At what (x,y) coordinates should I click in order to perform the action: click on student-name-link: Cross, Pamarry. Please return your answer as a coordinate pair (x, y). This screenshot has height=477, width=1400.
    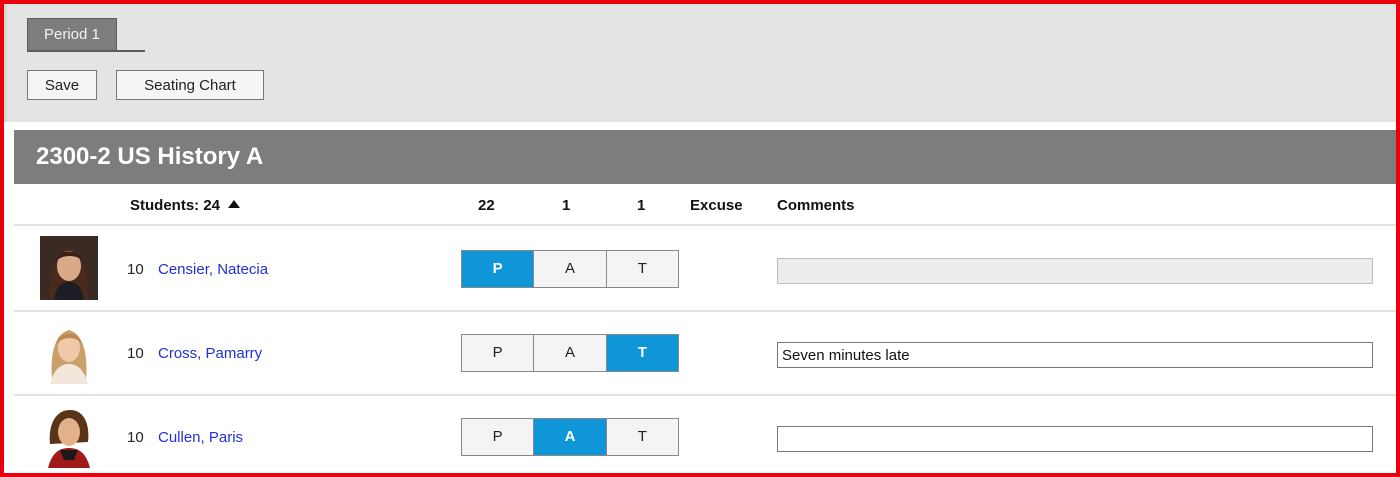
    Looking at the image, I should click on (210, 354).